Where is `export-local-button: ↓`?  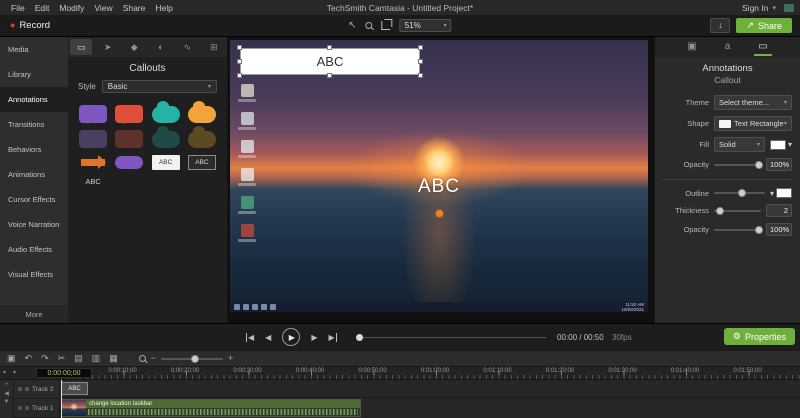
export-local-button: ↓ is located at coordinates (720, 25).